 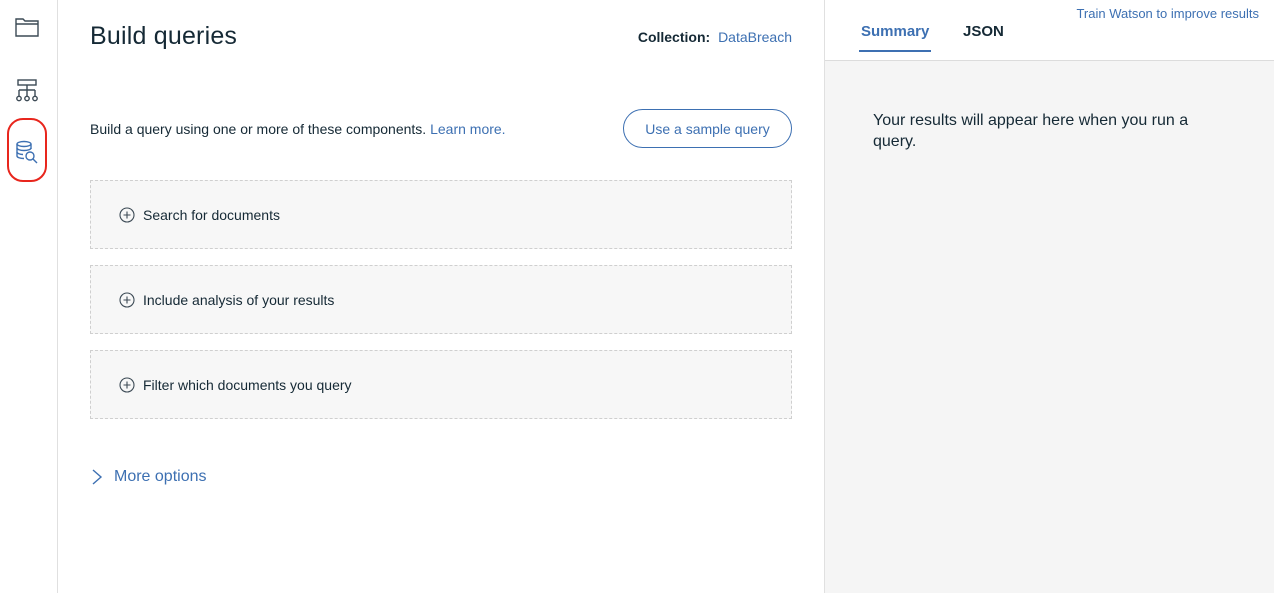 I want to click on hierarchy-icon, so click(x=27, y=90).